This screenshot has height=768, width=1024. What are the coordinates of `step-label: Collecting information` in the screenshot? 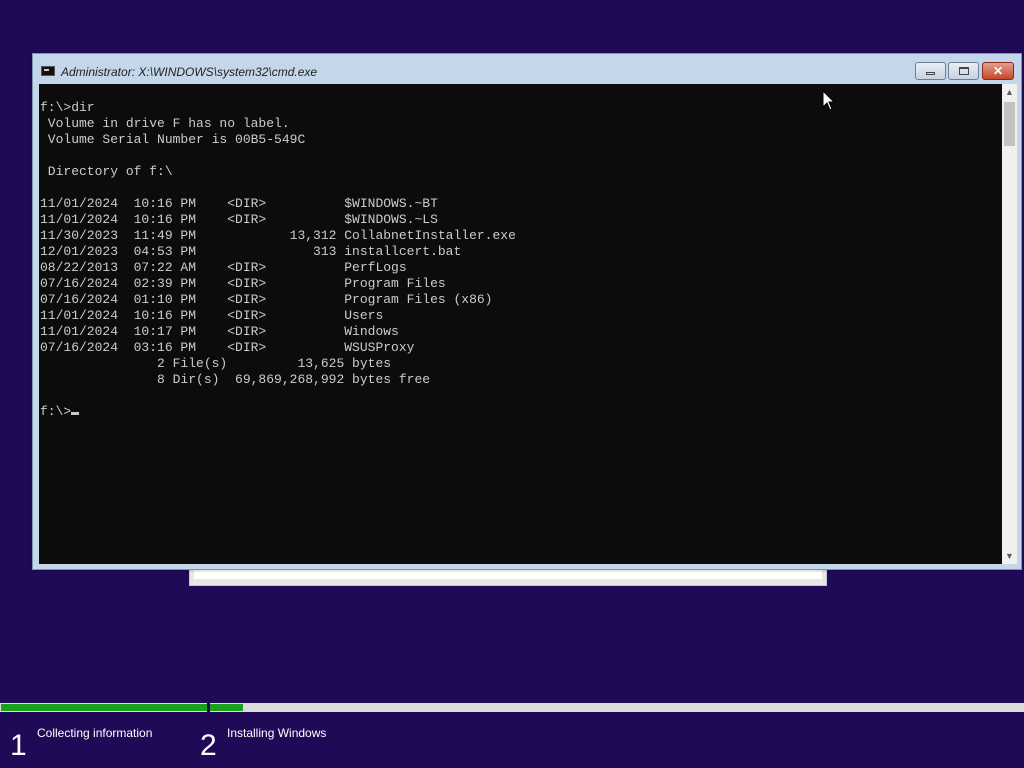 It's located at (95, 733).